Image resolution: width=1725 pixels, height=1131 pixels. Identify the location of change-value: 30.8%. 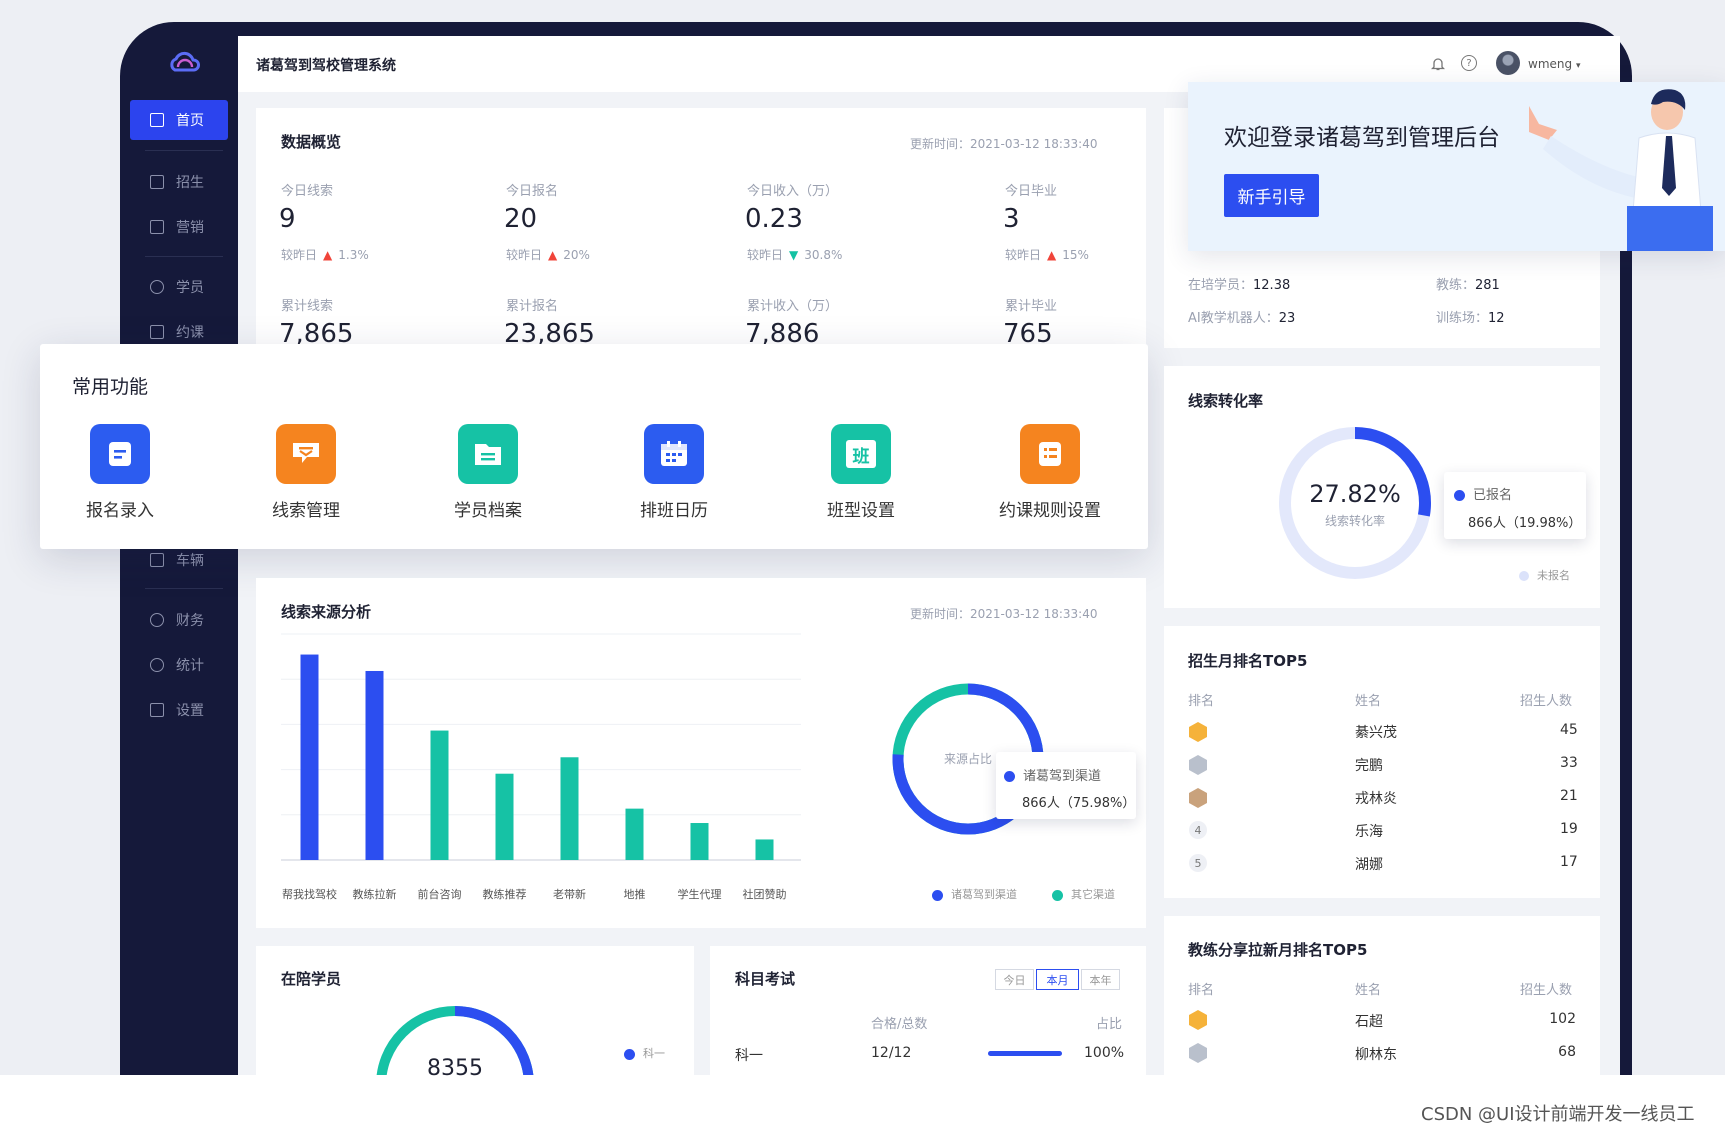
(823, 254).